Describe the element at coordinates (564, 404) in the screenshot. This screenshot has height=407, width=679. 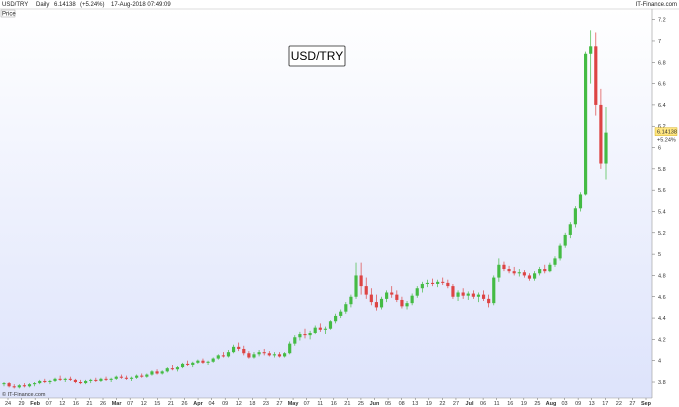
I see `x-tick-label: 03` at that location.